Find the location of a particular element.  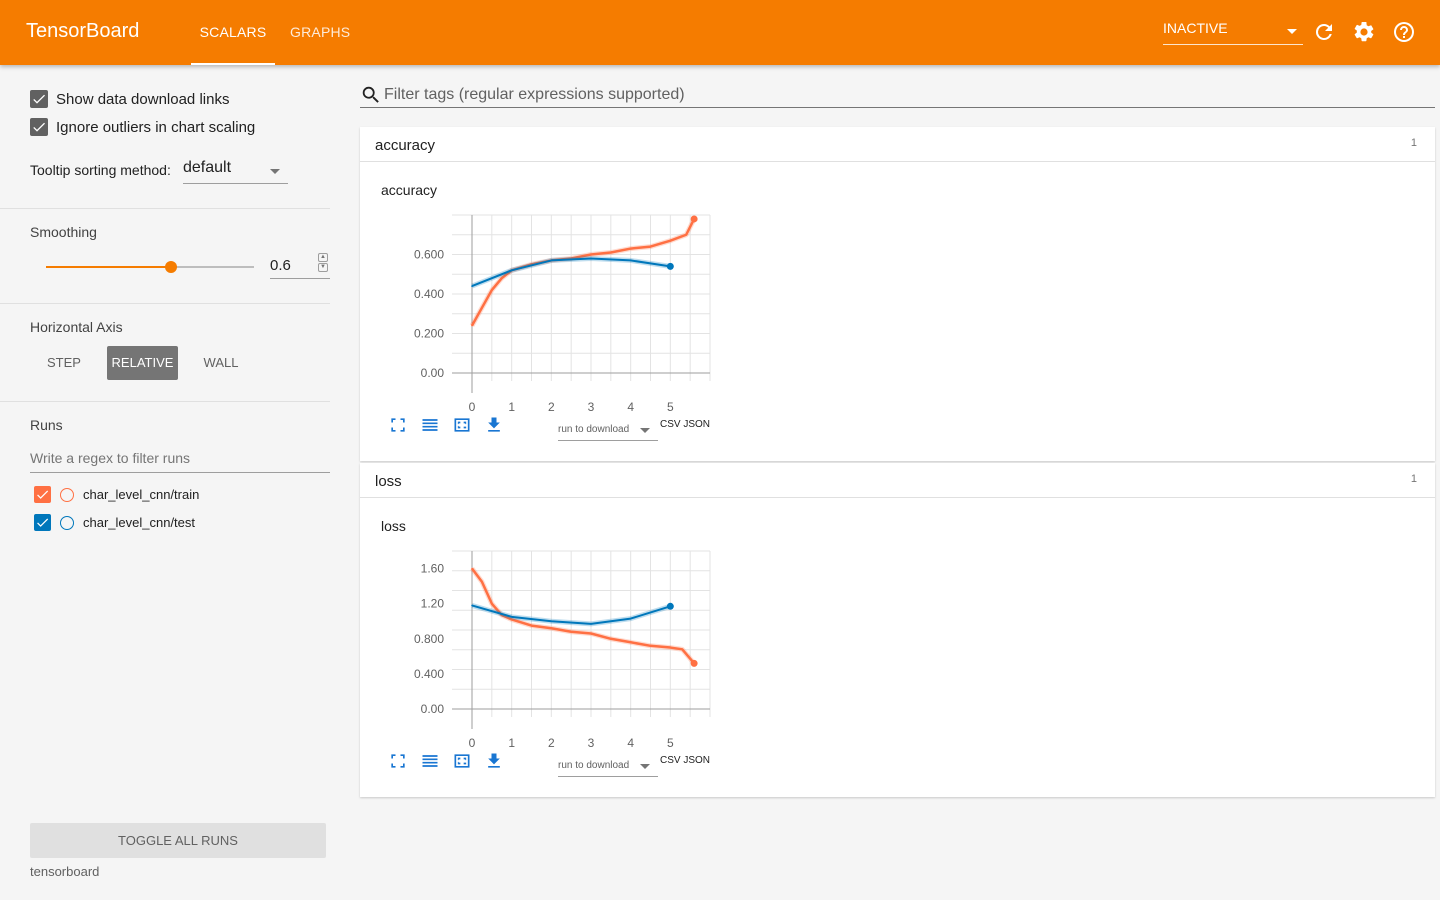

runs-filter-input: Write a regex to filter runs is located at coordinates (180, 458).